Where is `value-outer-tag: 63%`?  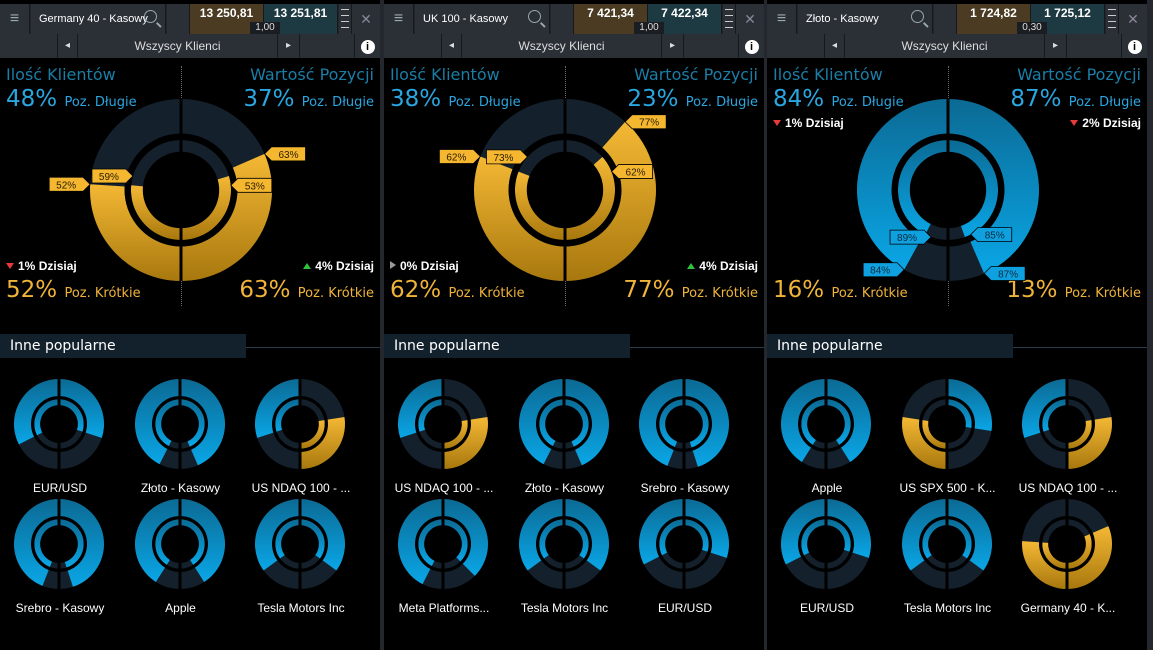 value-outer-tag: 63% is located at coordinates (284, 154).